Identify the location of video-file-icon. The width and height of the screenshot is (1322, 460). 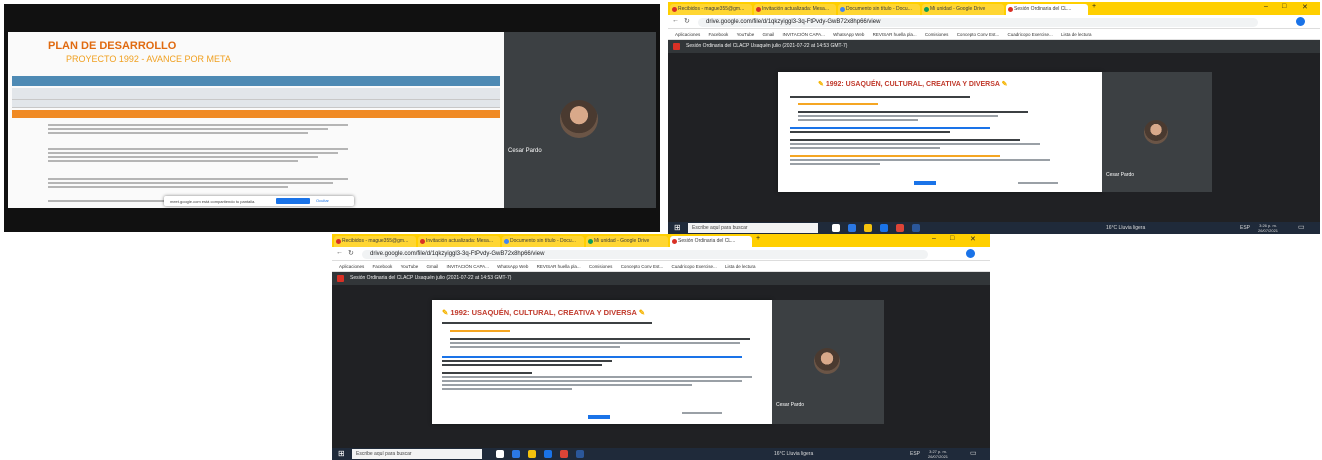
(340, 278).